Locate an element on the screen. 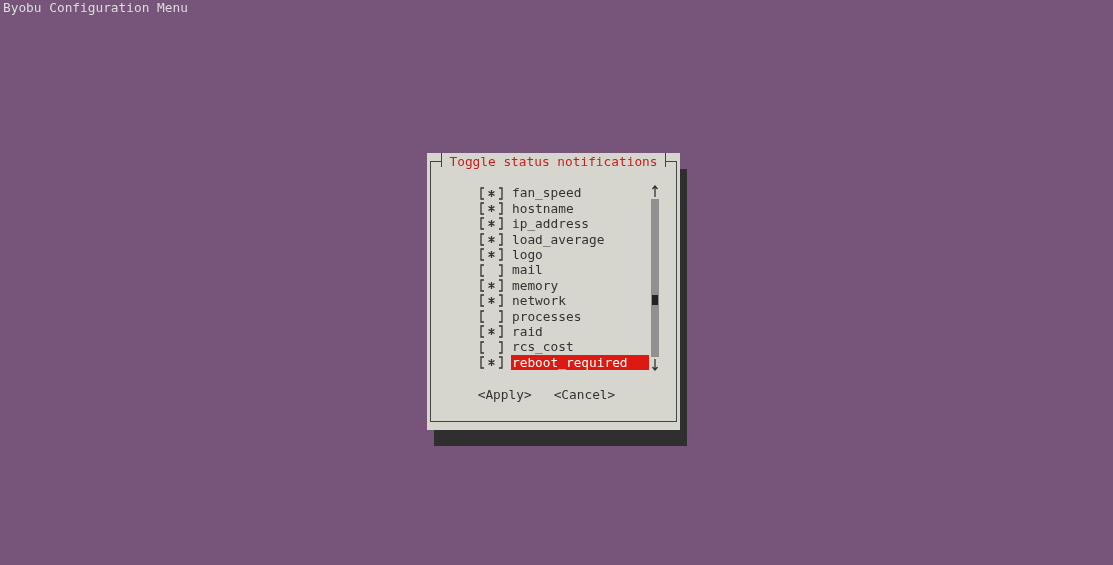 This screenshot has width=1113, height=565. dialog-button: <Cancel> is located at coordinates (584, 395).